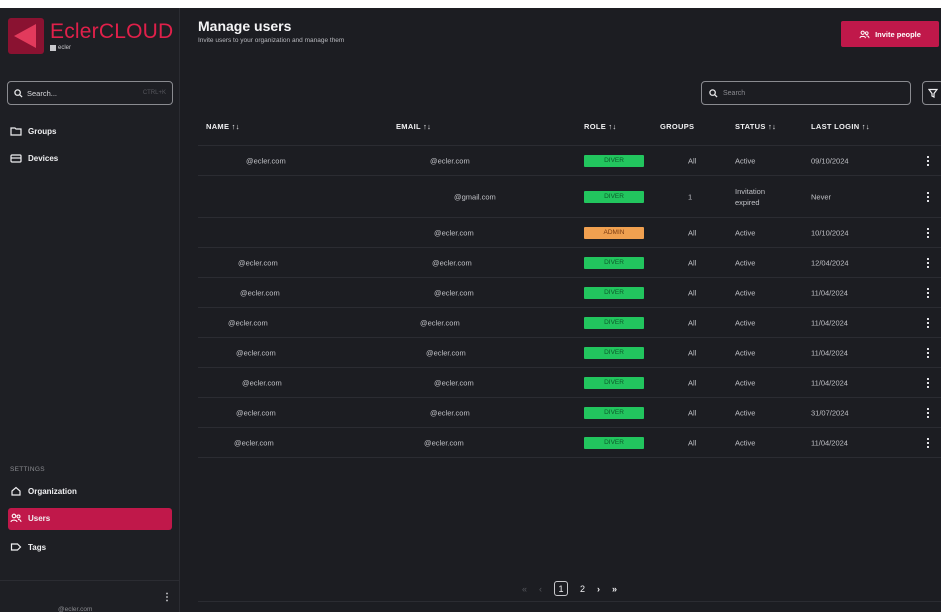  I want to click on users-search-input: Search, so click(806, 93).